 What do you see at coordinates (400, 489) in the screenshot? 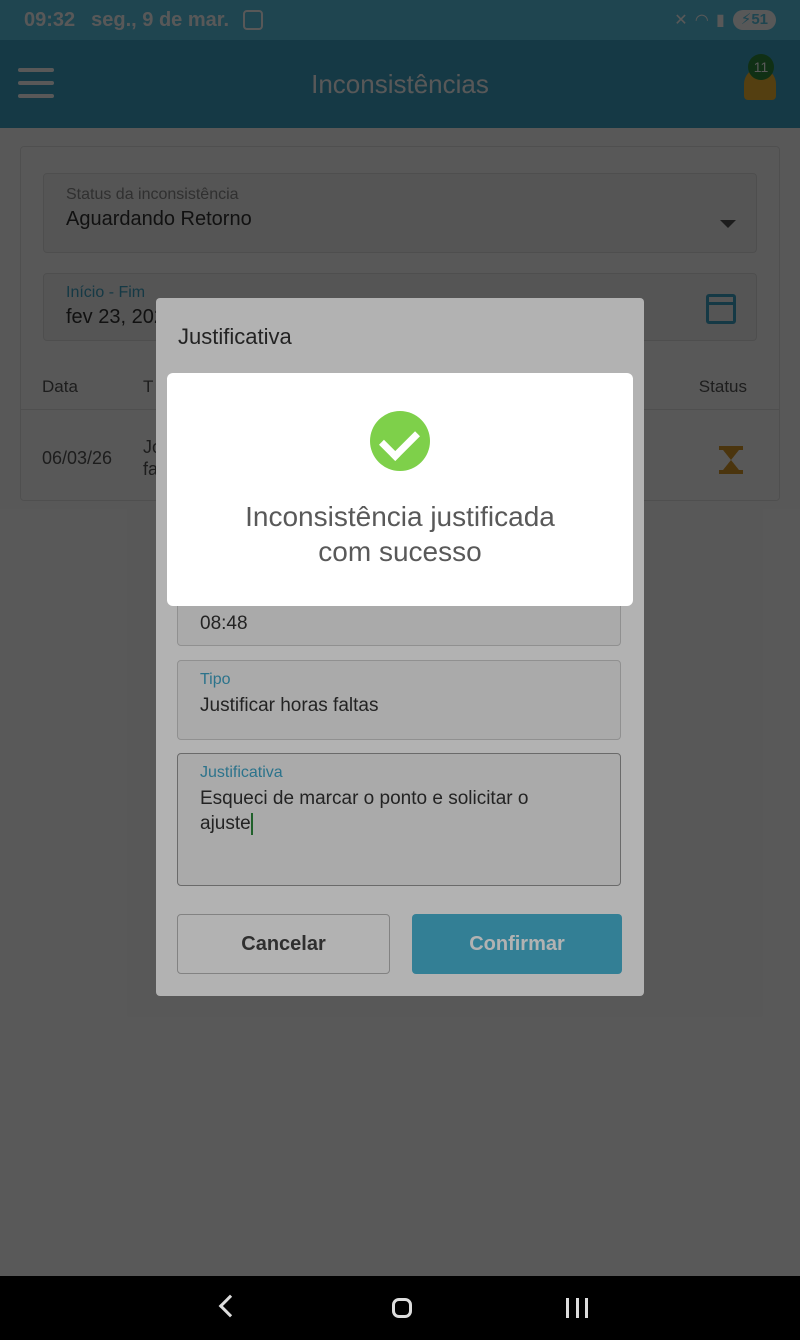
I see `success-toast: Inconsistência justificada com sucesso` at bounding box center [400, 489].